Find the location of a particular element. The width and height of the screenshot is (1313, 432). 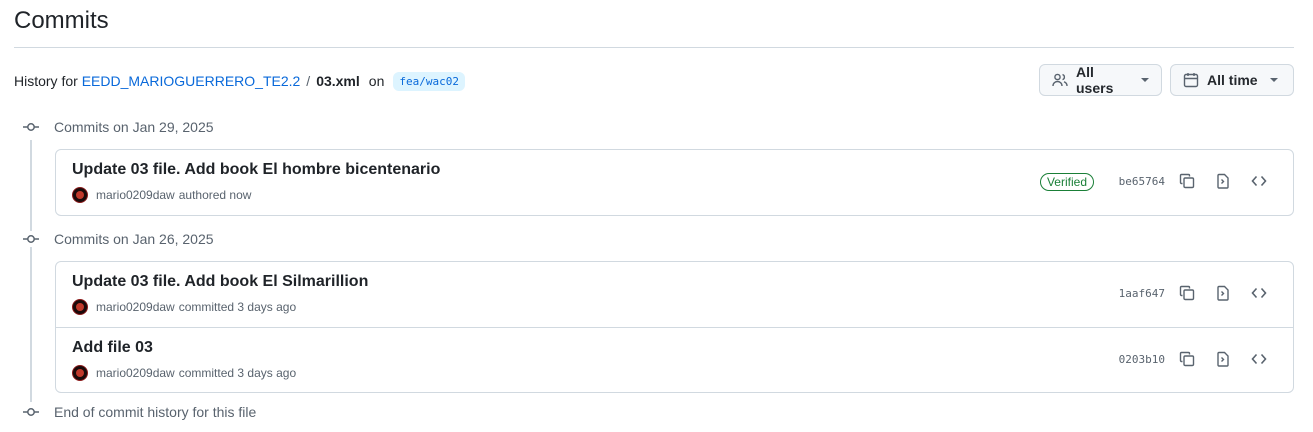

group-date: Commits on Jan 29, 2025 is located at coordinates (134, 127).